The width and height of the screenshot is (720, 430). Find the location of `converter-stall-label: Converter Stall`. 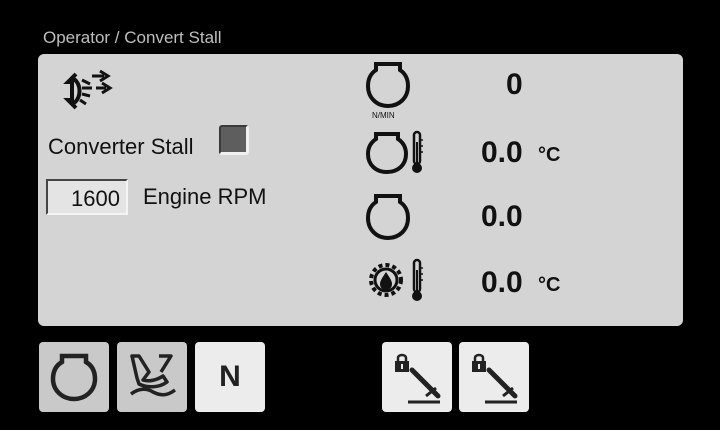

converter-stall-label: Converter Stall is located at coordinates (121, 146).